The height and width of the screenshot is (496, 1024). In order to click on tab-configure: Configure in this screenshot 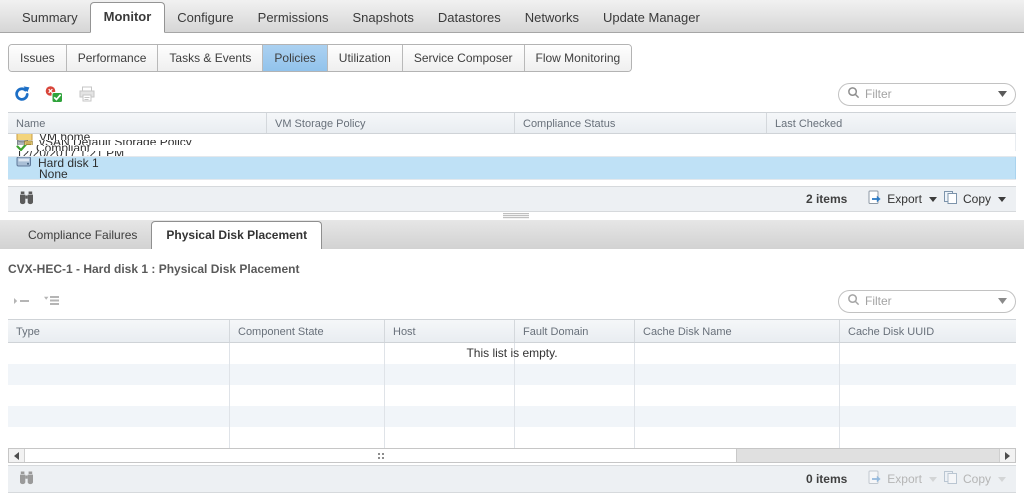, I will do `click(205, 18)`.